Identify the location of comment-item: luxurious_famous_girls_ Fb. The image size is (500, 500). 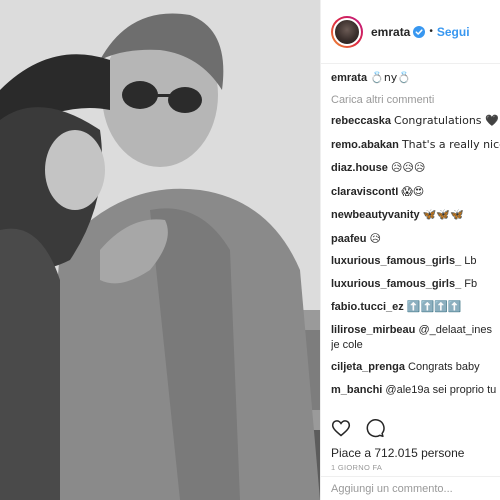
(415, 284).